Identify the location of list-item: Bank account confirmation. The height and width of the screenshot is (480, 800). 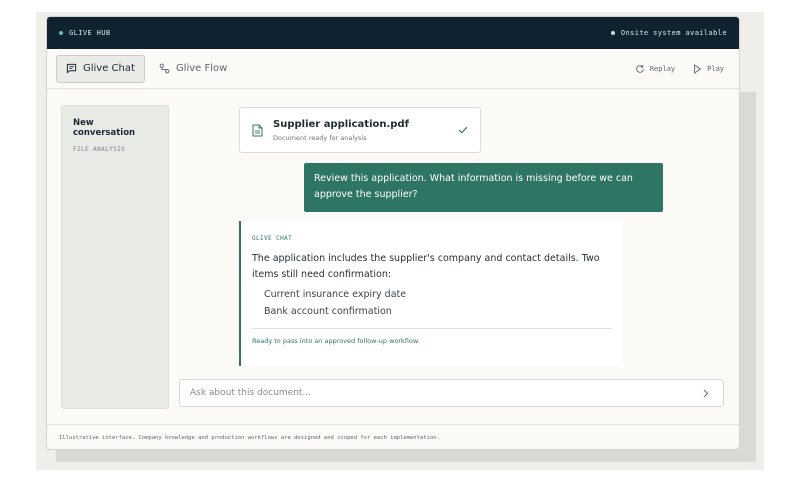
(328, 311).